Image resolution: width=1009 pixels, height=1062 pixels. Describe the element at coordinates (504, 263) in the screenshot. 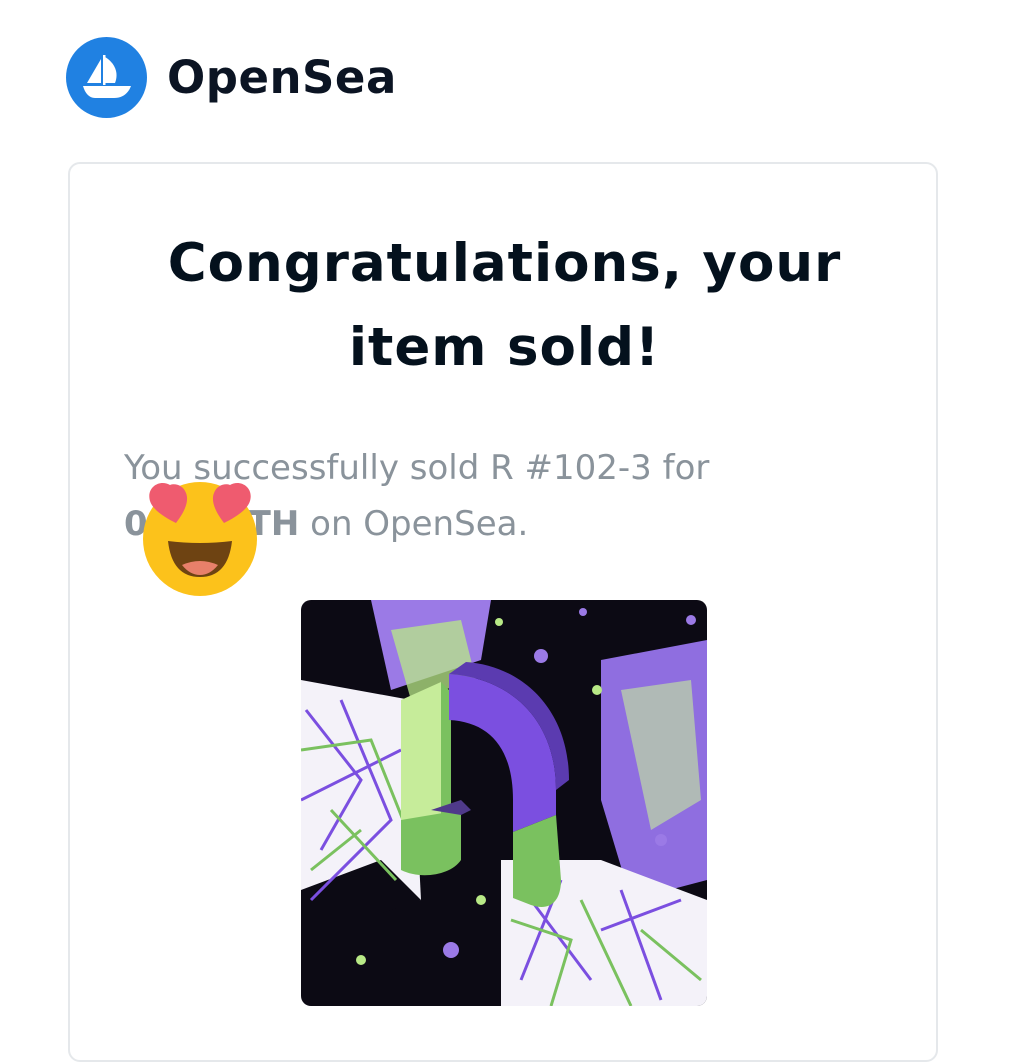

I see `title-line-1: Congratulations, your` at that location.